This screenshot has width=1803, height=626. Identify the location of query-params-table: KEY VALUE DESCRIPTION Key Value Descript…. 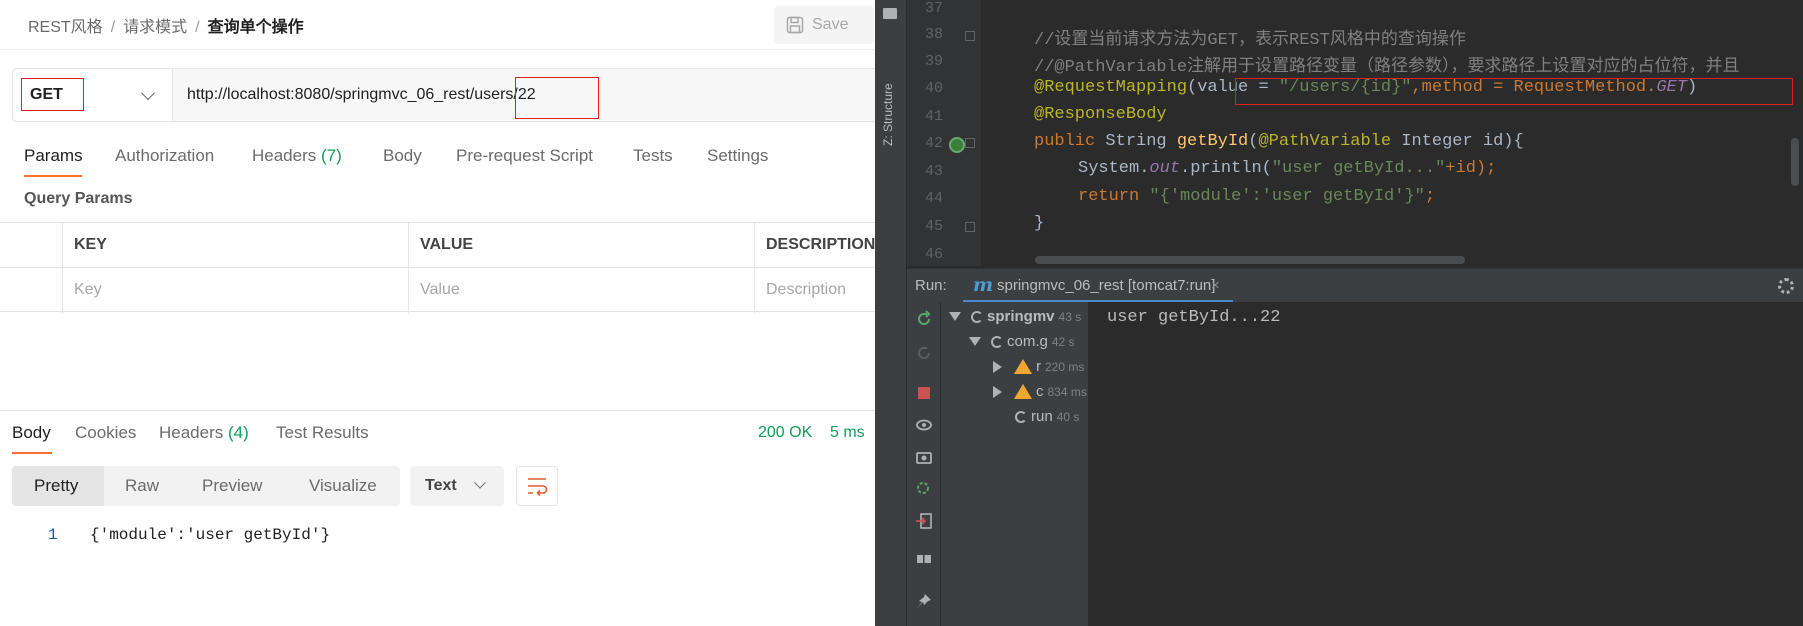
(437, 267).